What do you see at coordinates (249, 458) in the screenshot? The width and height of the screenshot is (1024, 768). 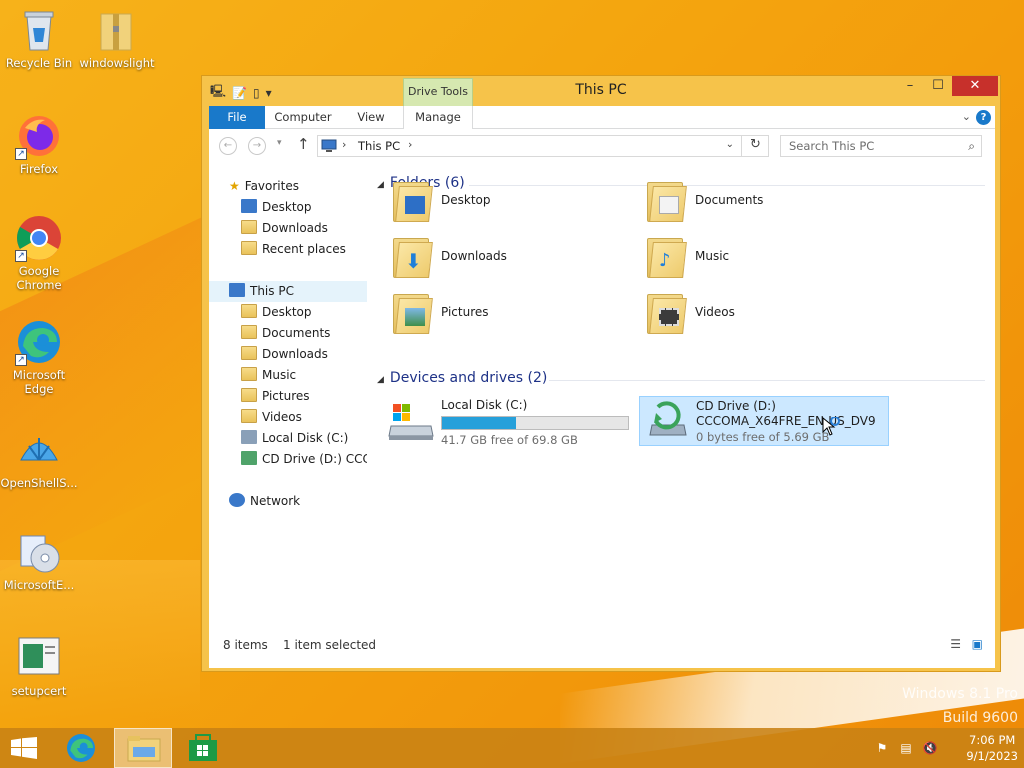 I see `cd-drive-icon` at bounding box center [249, 458].